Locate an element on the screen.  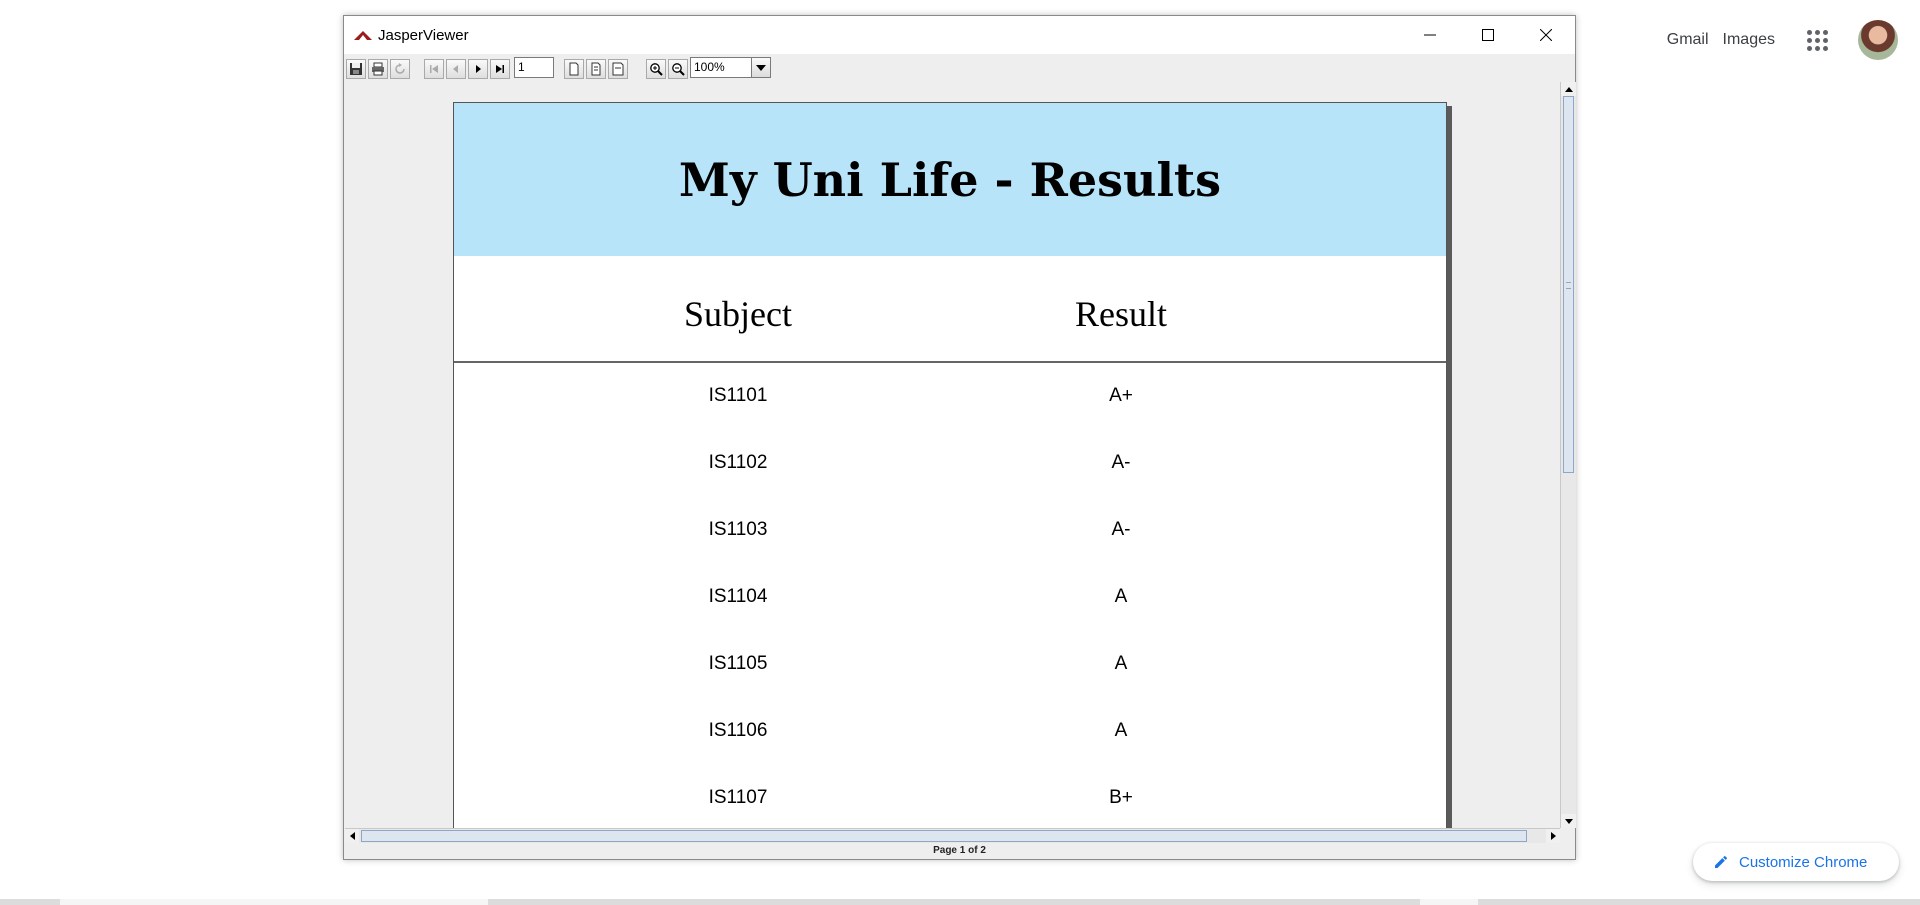
zoom-in-button is located at coordinates (656, 69).